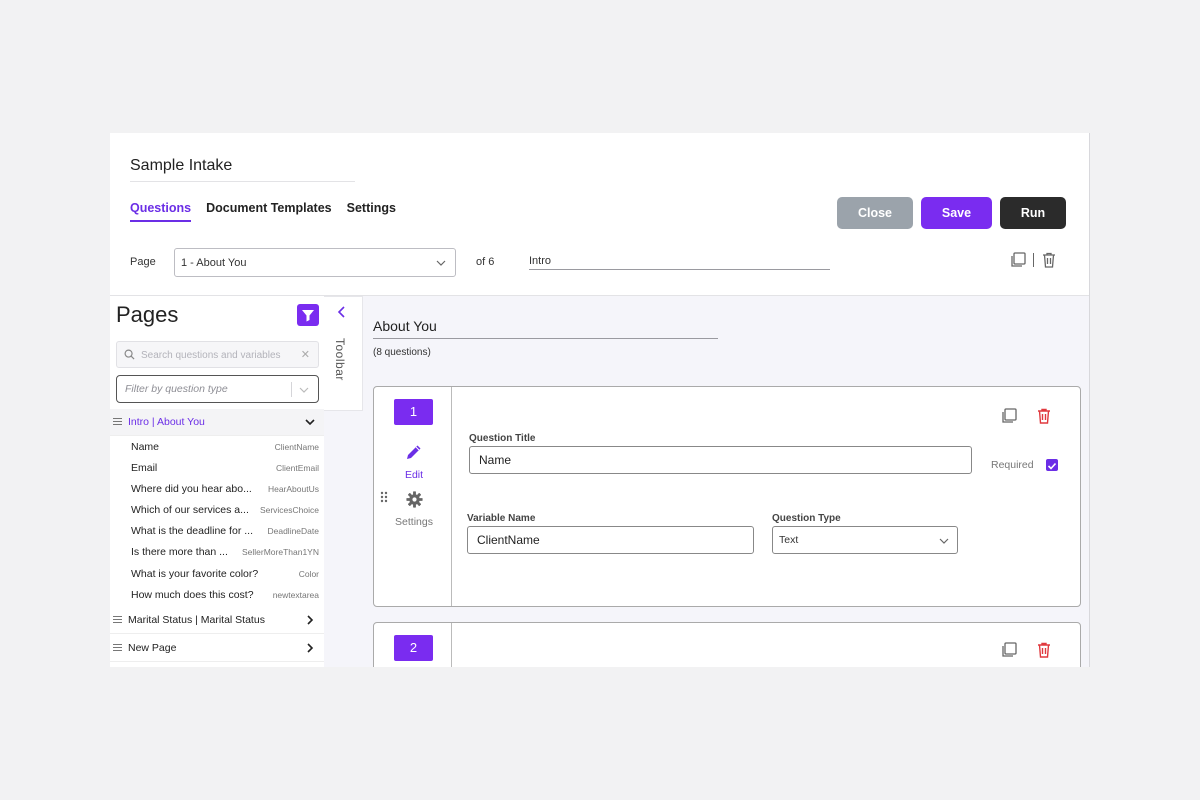  I want to click on app-title-field: Sample Intake, so click(242, 169).